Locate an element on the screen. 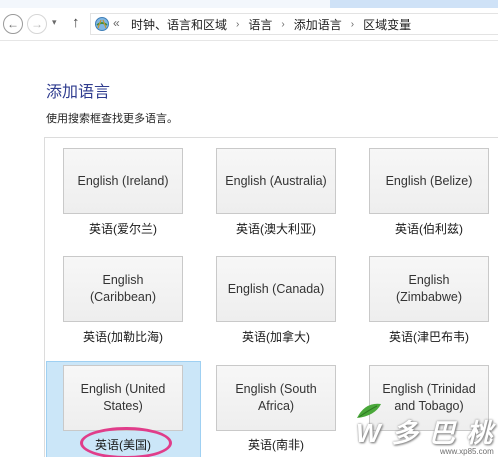 Image resolution: width=498 pixels, height=457 pixels. language-tile-zimbabwe: English (Zimbabwe) is located at coordinates (429, 289).